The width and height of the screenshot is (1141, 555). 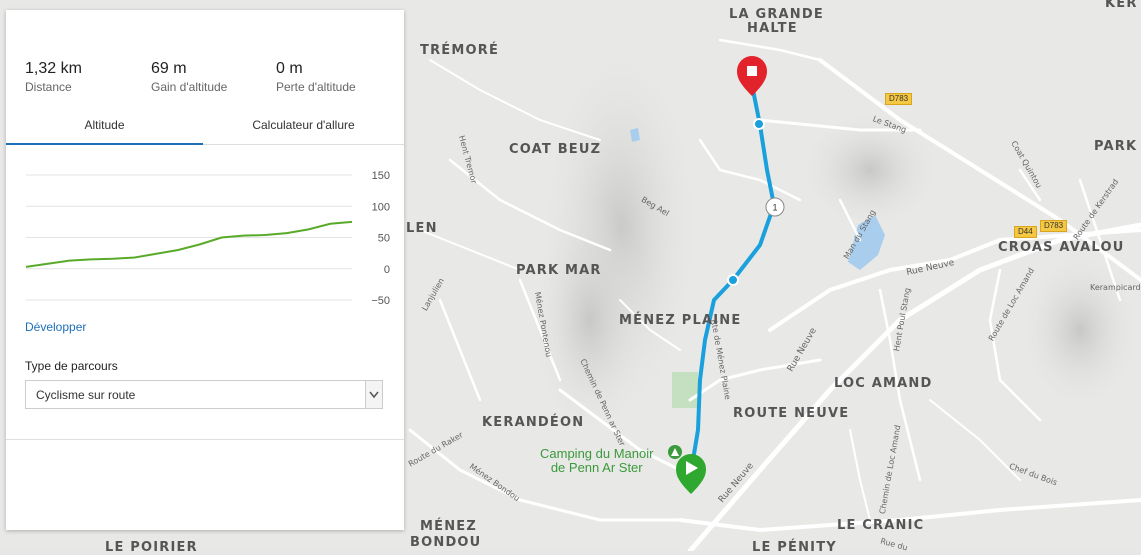 I want to click on stat-distance: 1,32 km Distance, so click(x=53, y=77).